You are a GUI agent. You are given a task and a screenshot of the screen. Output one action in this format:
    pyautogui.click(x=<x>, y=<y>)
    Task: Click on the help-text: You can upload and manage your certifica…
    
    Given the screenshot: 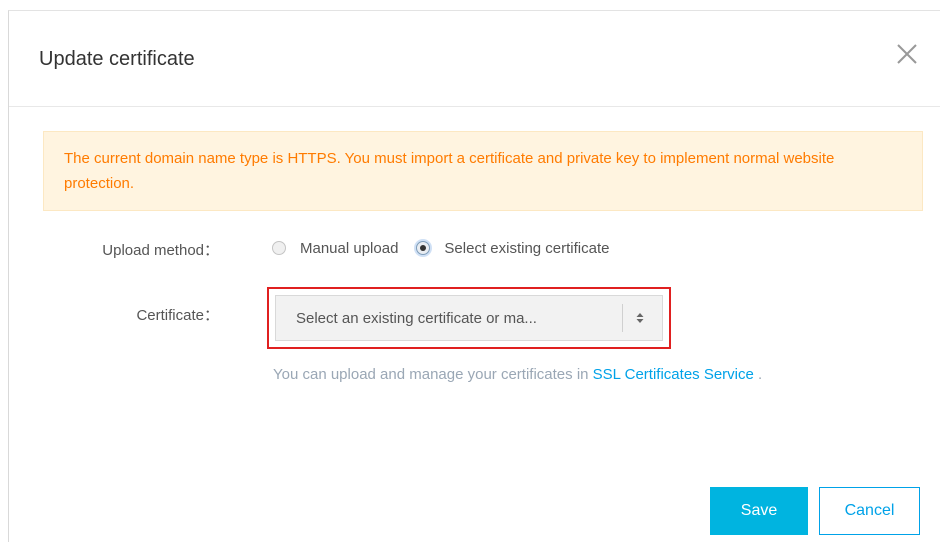 What is the action you would take?
    pyautogui.click(x=431, y=374)
    